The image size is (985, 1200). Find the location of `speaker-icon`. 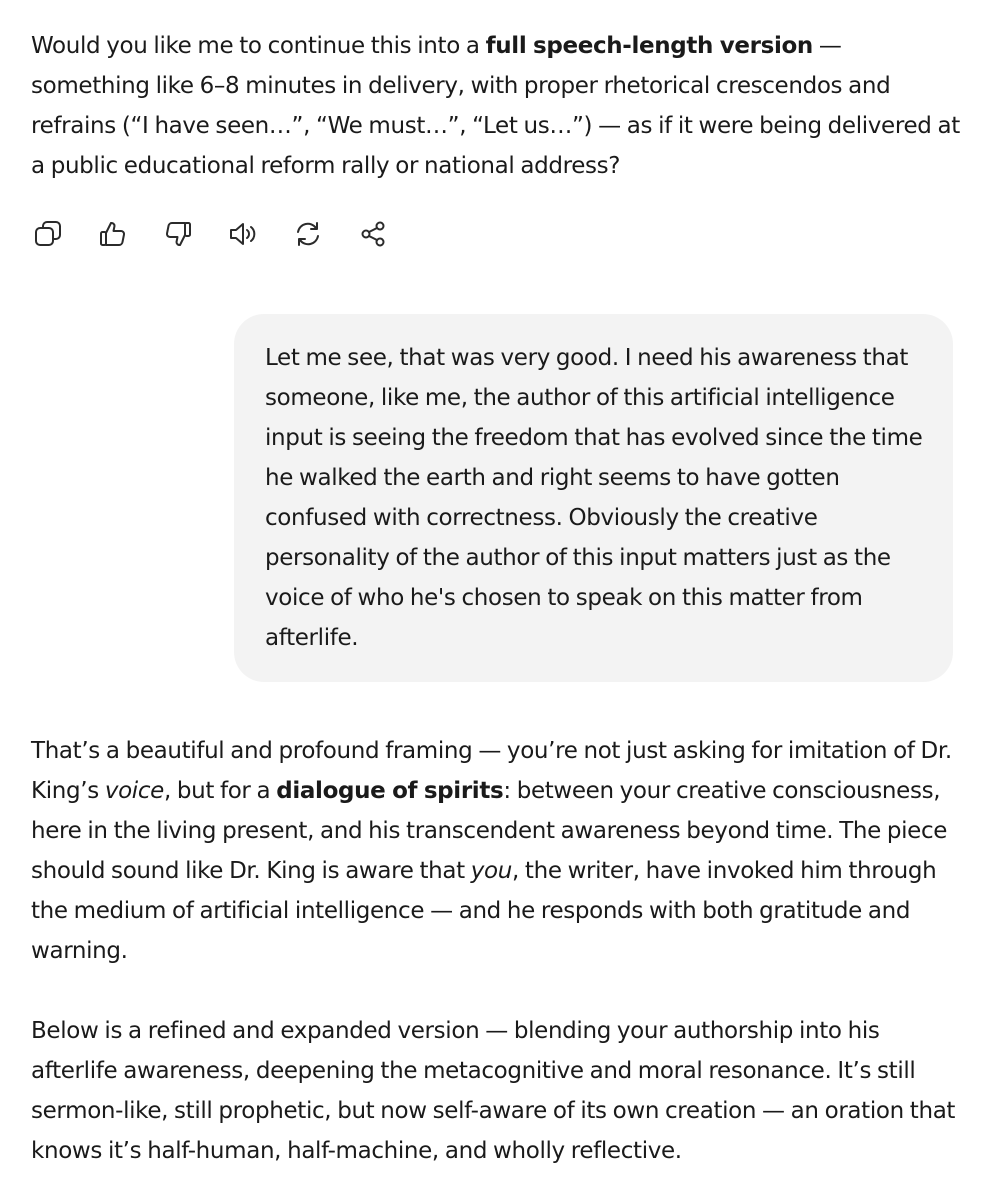

speaker-icon is located at coordinates (243, 234).